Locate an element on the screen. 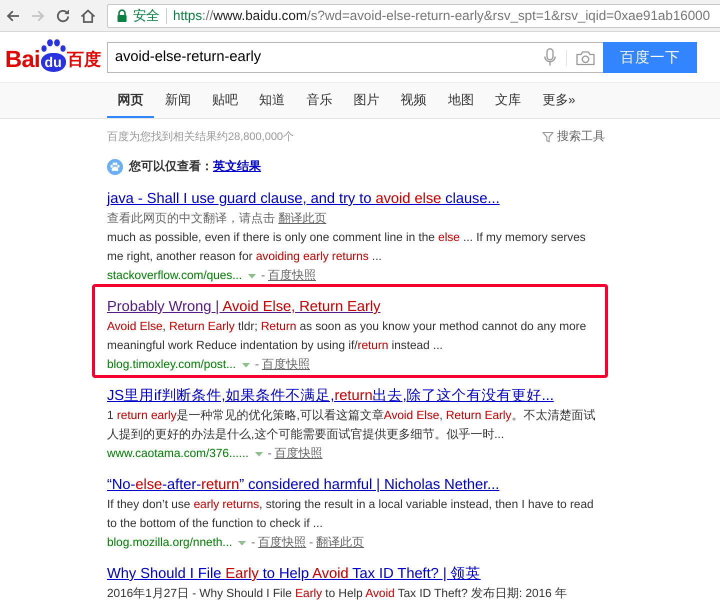 Image resolution: width=720 pixels, height=605 pixels. search-button: 百度一下 is located at coordinates (650, 57).